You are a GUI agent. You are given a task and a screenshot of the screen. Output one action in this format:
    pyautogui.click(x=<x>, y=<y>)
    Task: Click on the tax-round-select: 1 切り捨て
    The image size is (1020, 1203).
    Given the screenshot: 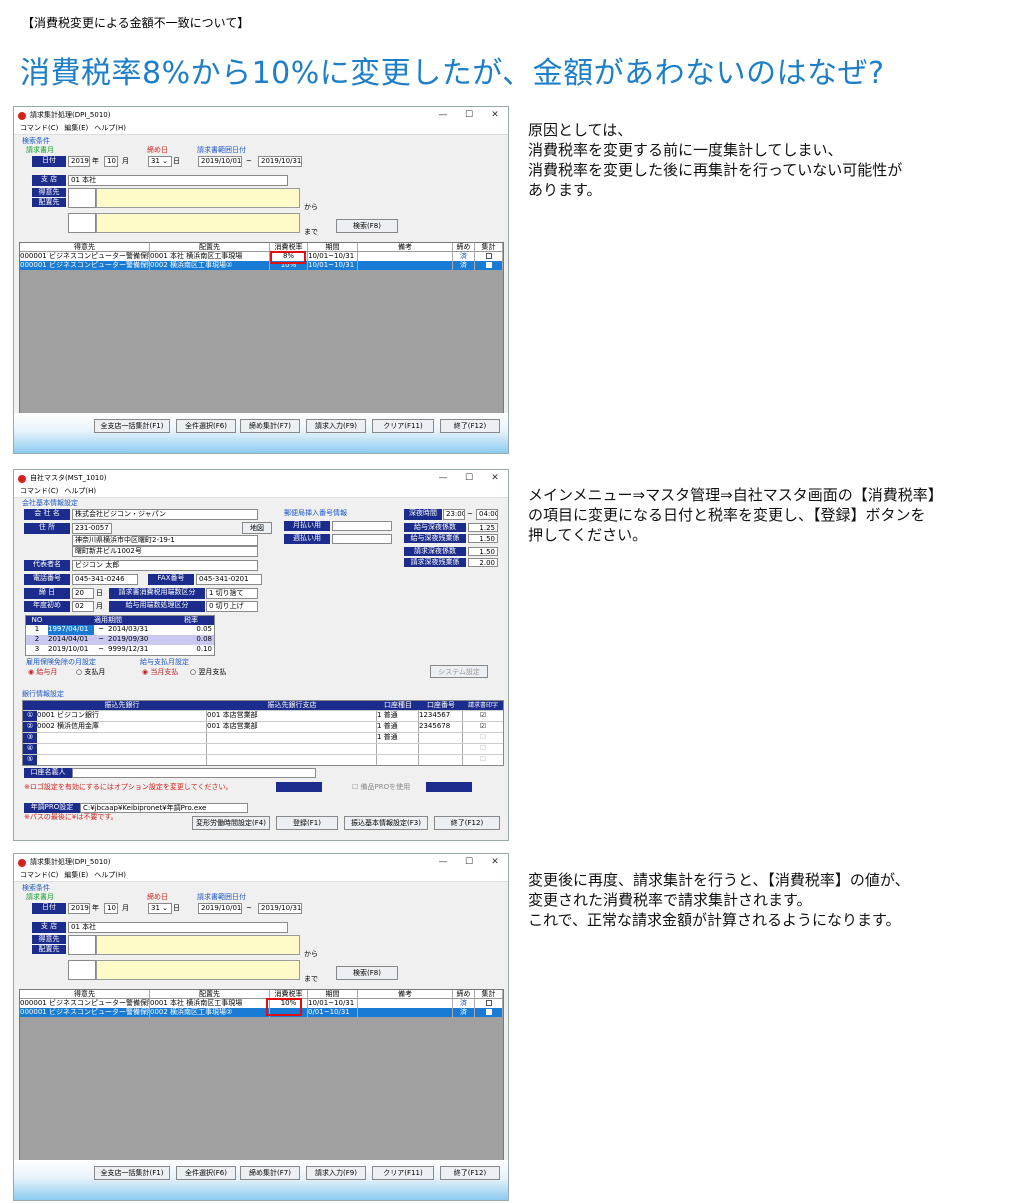 What is the action you would take?
    pyautogui.click(x=232, y=593)
    